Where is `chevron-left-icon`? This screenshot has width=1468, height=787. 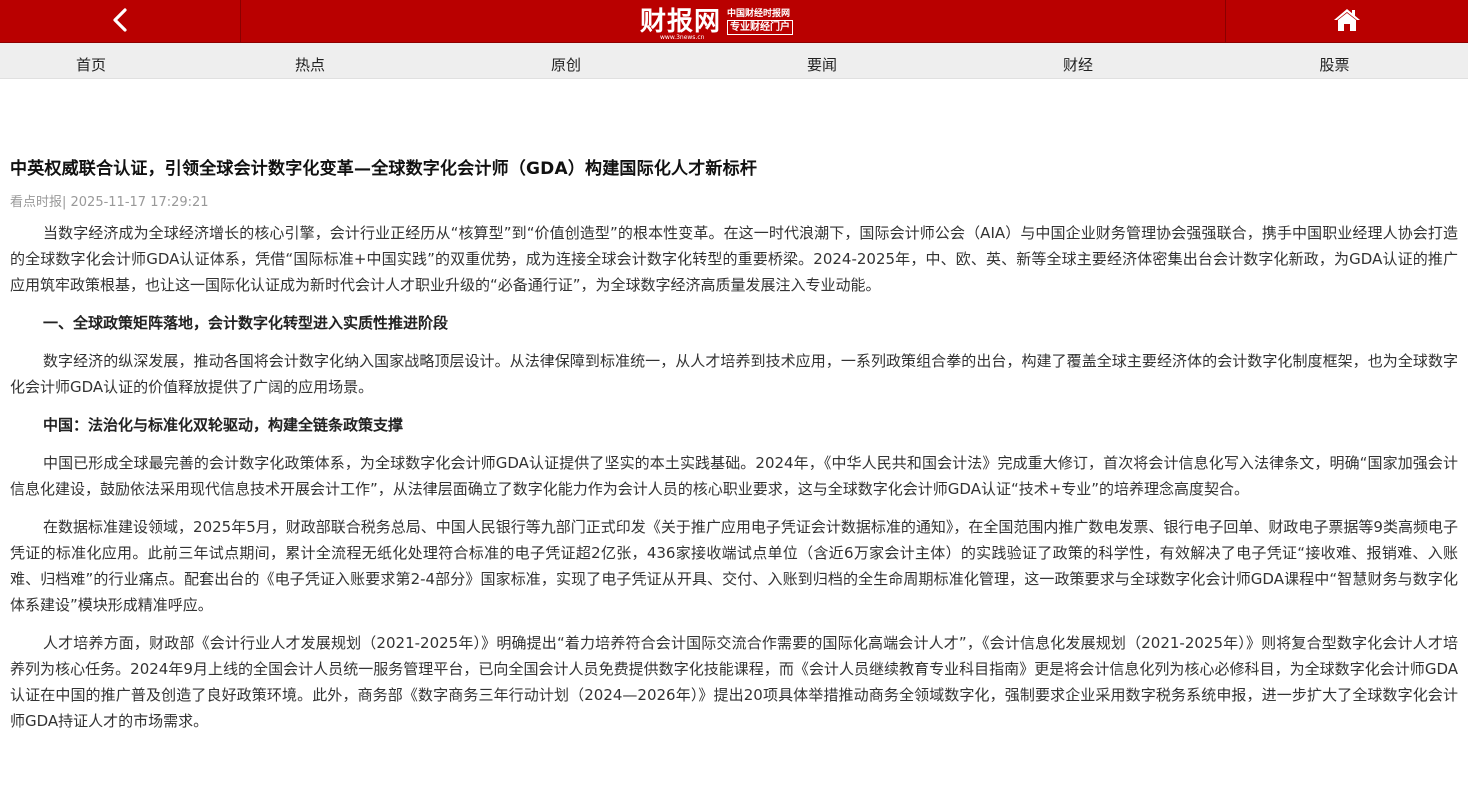
chevron-left-icon is located at coordinates (120, 21).